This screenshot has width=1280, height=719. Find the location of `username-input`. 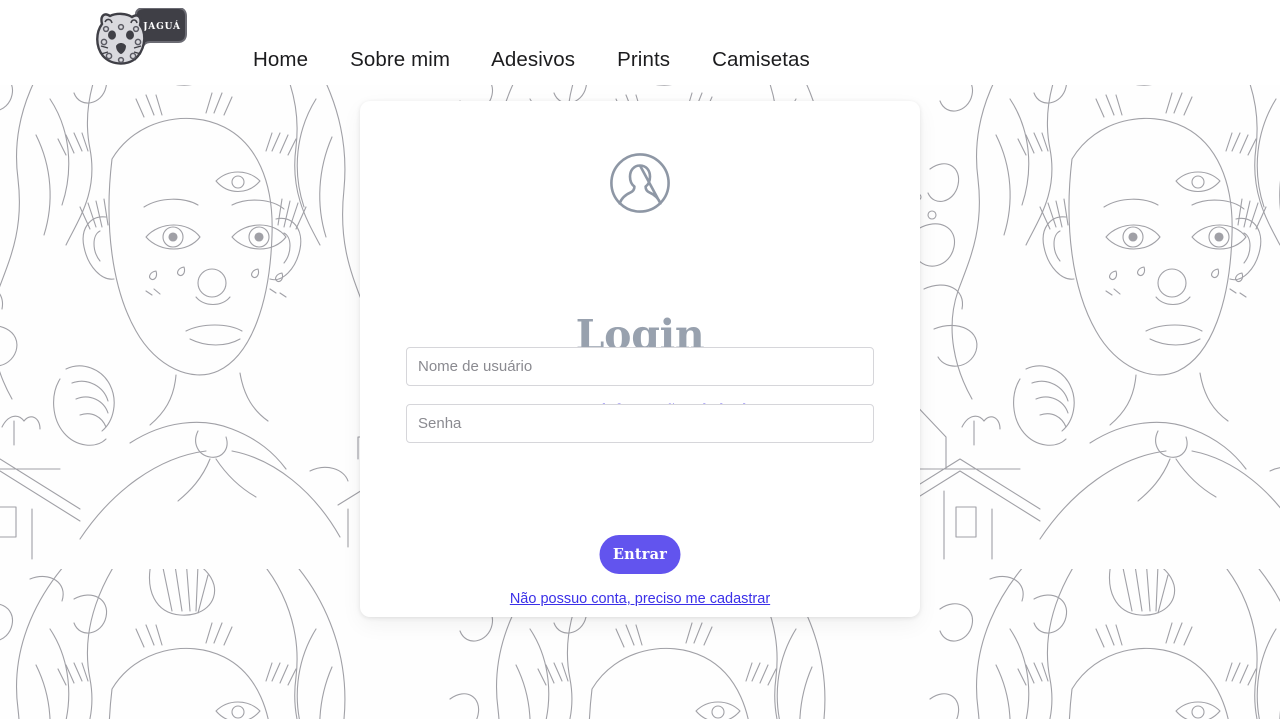

username-input is located at coordinates (640, 366).